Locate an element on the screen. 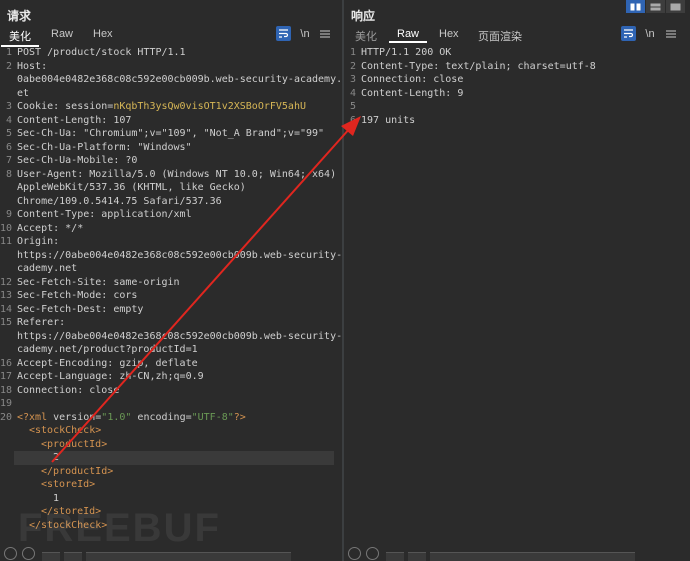 This screenshot has height=561, width=690. request-line: Accept: */* is located at coordinates (50, 228).